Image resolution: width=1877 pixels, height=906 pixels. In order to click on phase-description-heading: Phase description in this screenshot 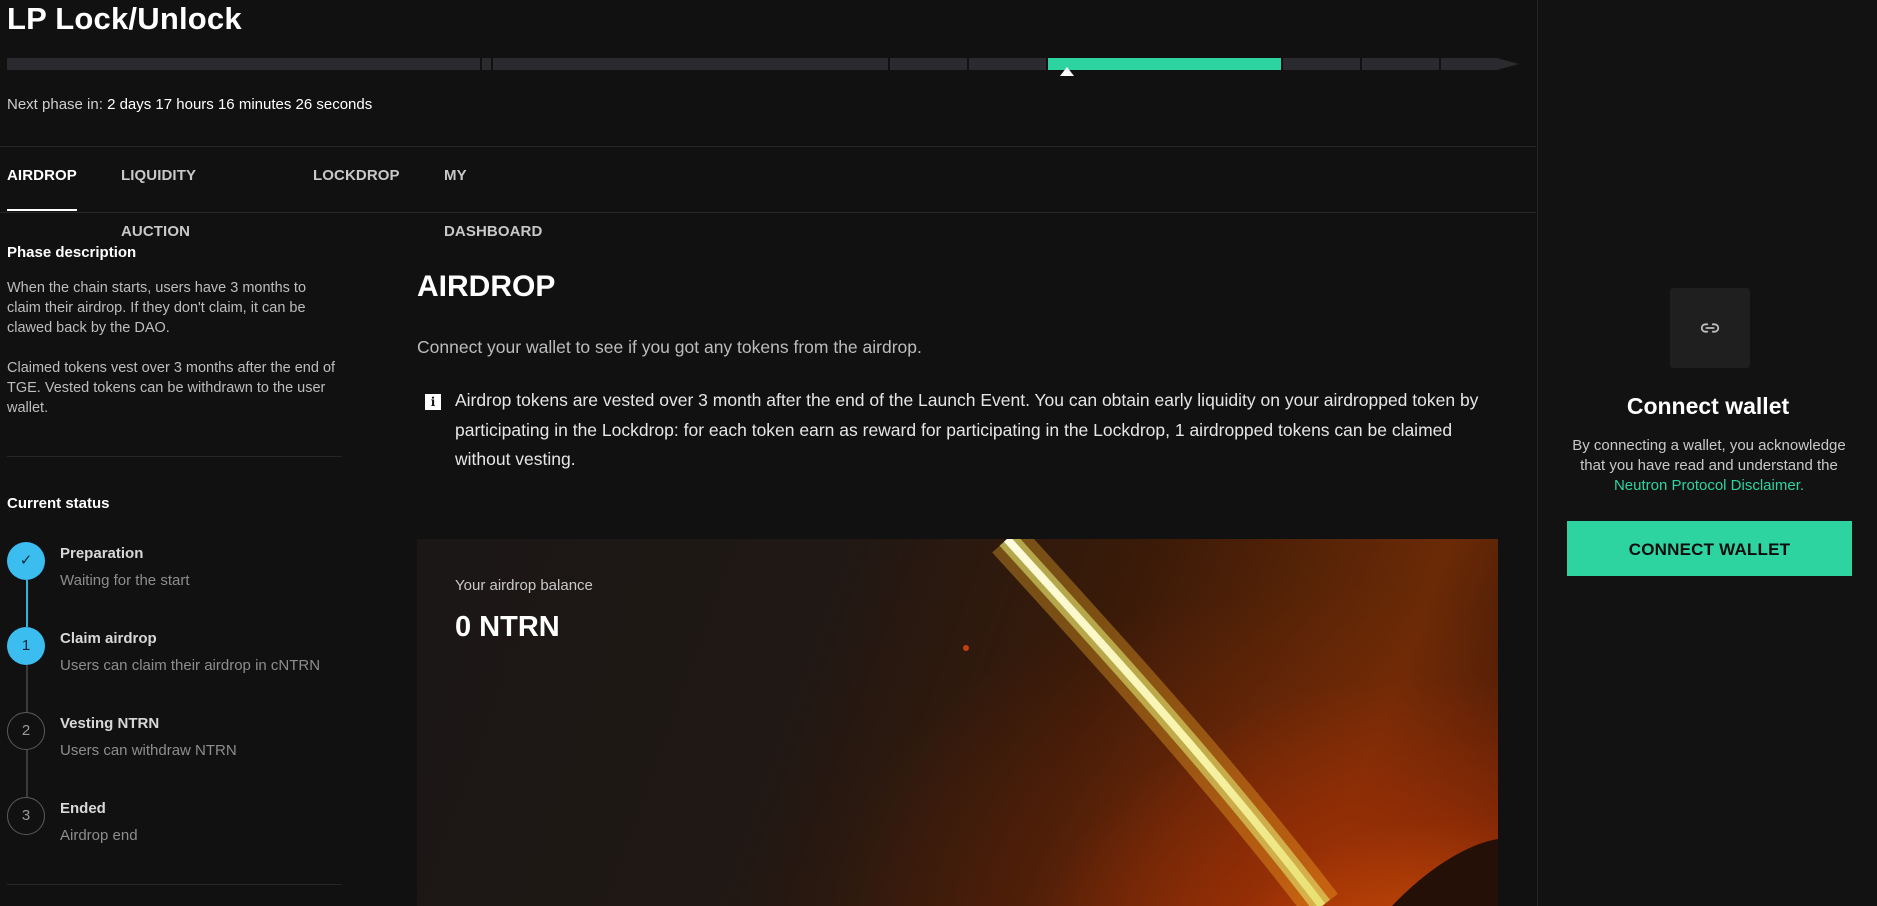, I will do `click(72, 252)`.